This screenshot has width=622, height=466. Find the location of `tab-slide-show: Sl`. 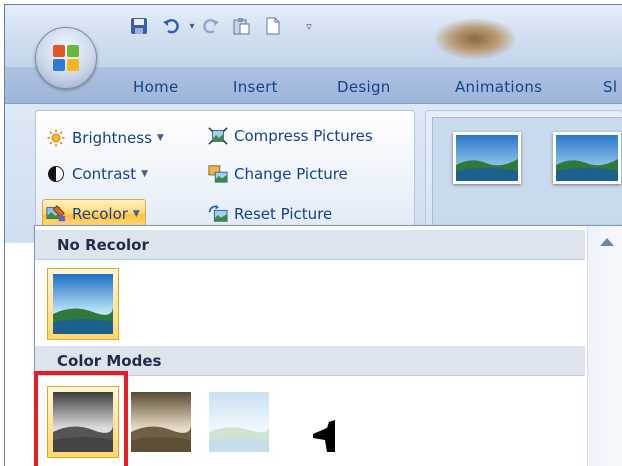

tab-slide-show: Sl is located at coordinates (610, 87).